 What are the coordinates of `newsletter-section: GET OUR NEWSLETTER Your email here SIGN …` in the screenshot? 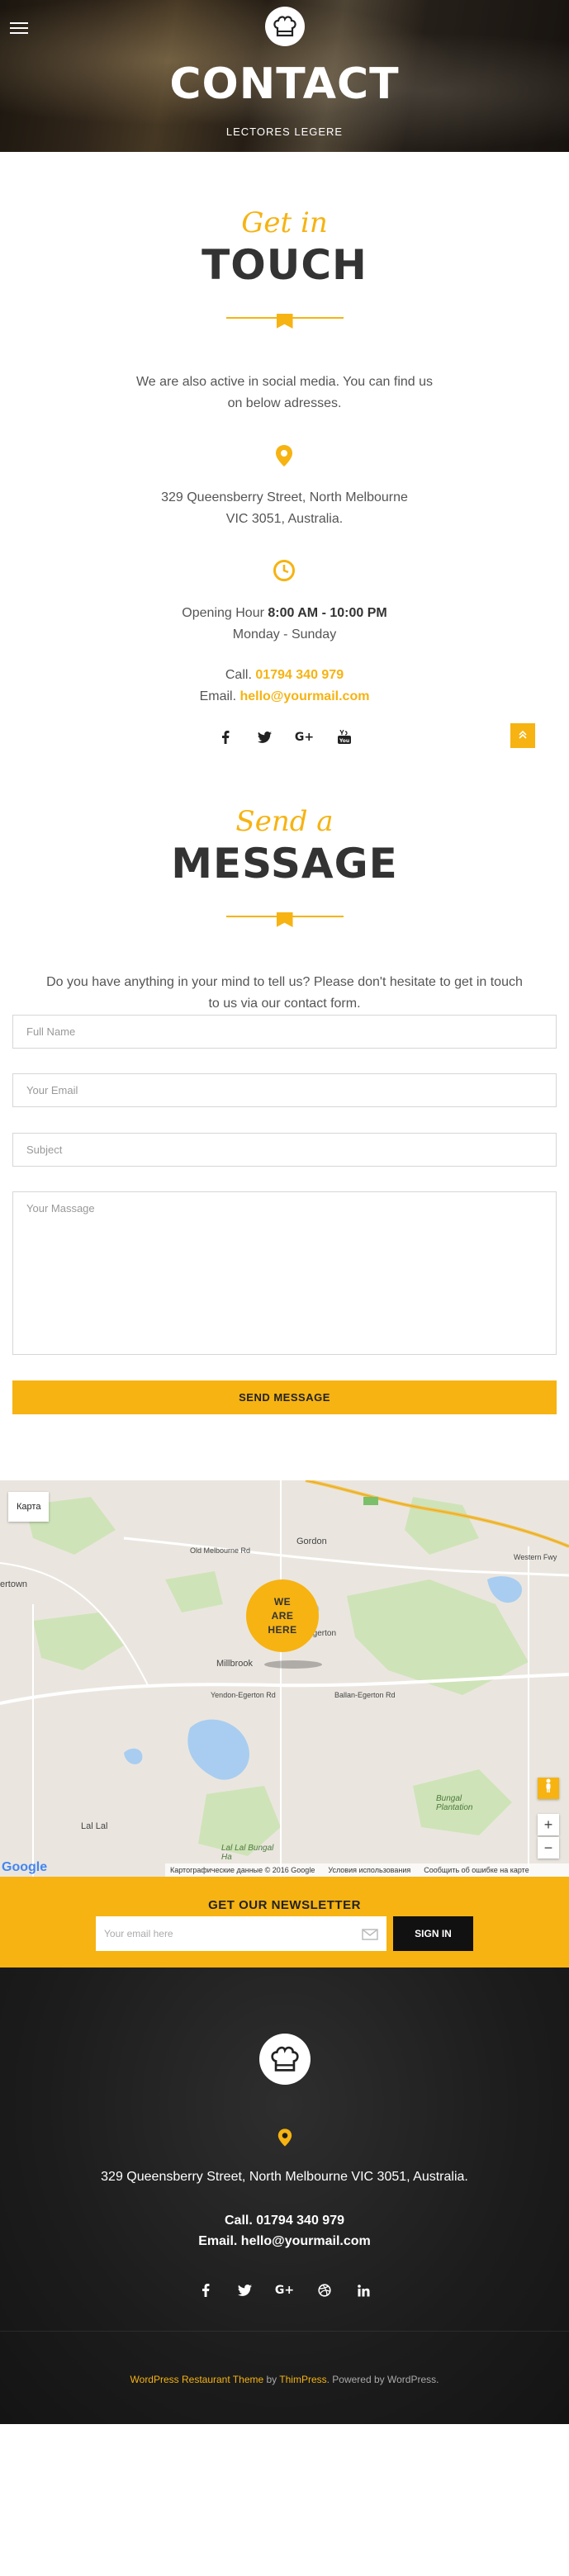 It's located at (284, 1922).